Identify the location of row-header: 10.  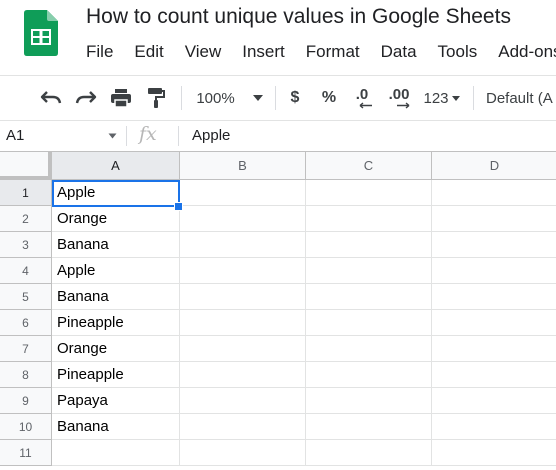
(26, 427).